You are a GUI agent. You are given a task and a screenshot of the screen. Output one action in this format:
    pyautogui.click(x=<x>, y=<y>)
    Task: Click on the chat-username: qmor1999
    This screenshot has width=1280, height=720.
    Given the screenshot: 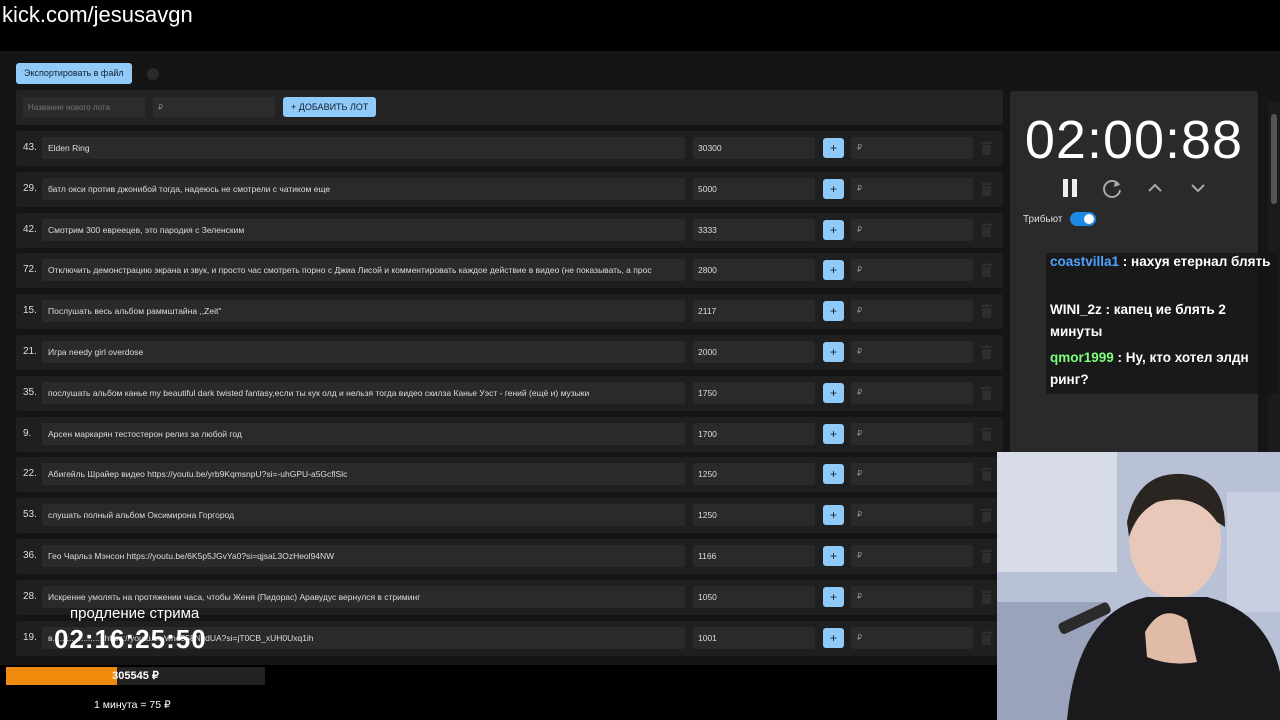 What is the action you would take?
    pyautogui.click(x=1082, y=357)
    